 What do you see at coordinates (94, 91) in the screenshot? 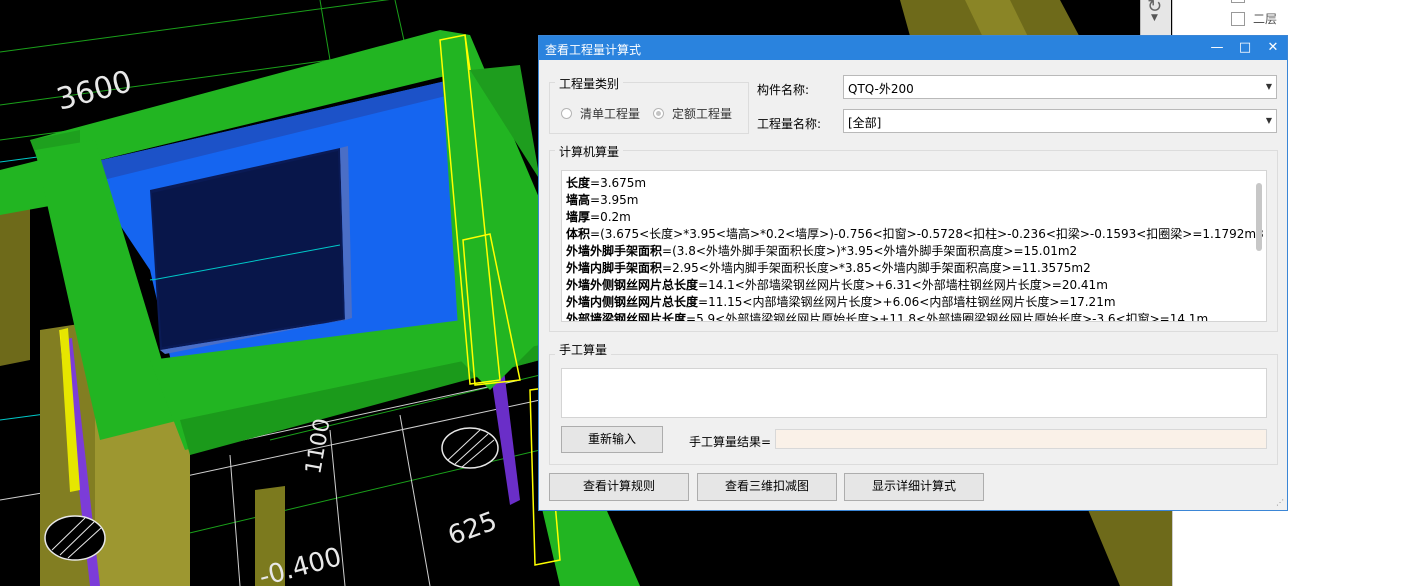
I see `dim-3600: 3600` at bounding box center [94, 91].